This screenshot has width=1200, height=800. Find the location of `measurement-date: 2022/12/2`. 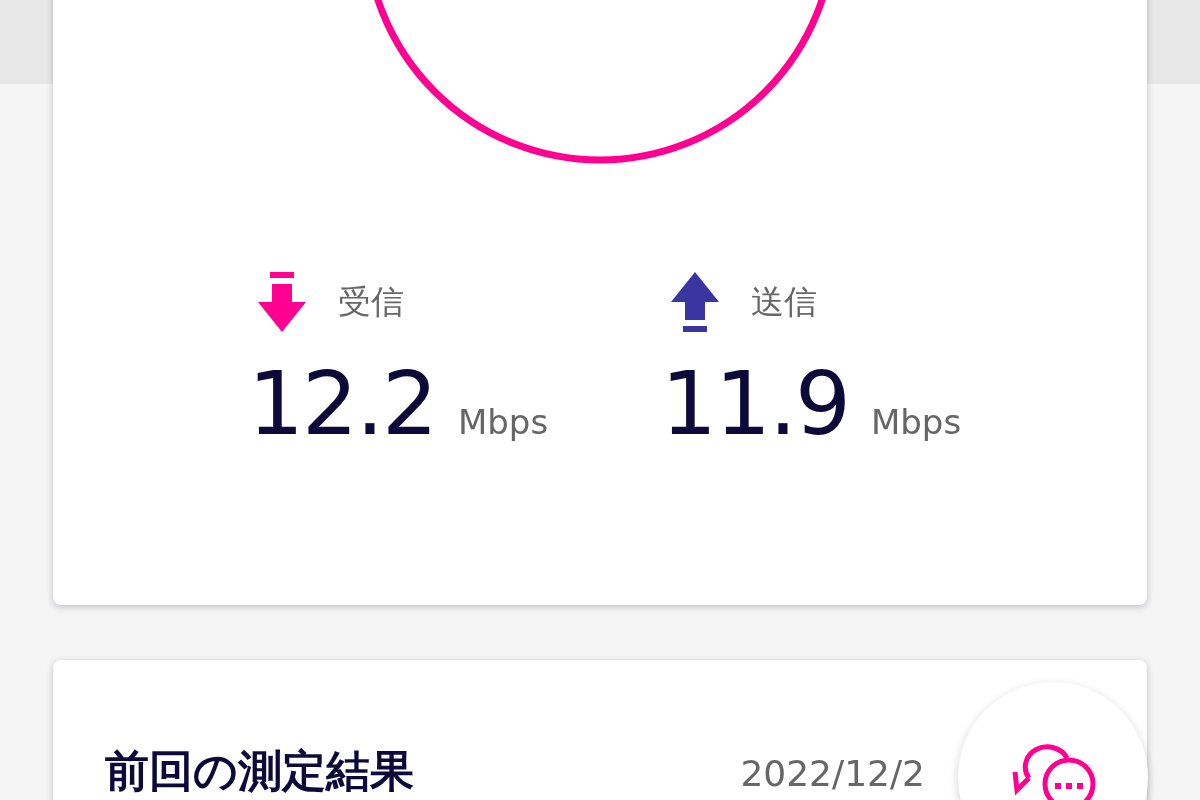

measurement-date: 2022/12/2 is located at coordinates (832, 773).